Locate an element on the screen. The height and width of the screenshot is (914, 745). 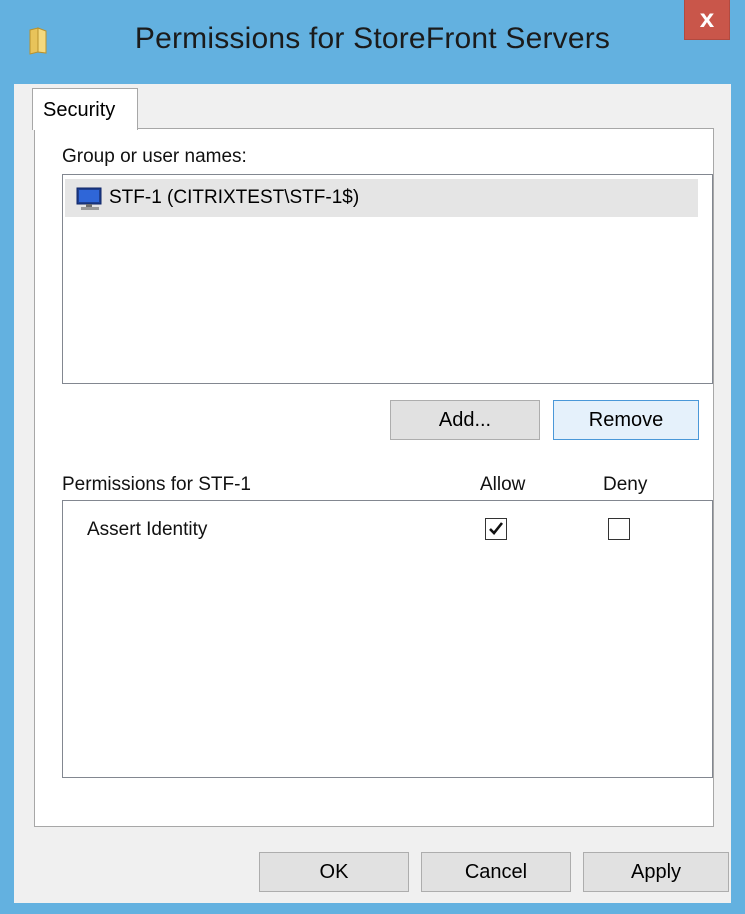
deny-column-header: Deny is located at coordinates (625, 484).